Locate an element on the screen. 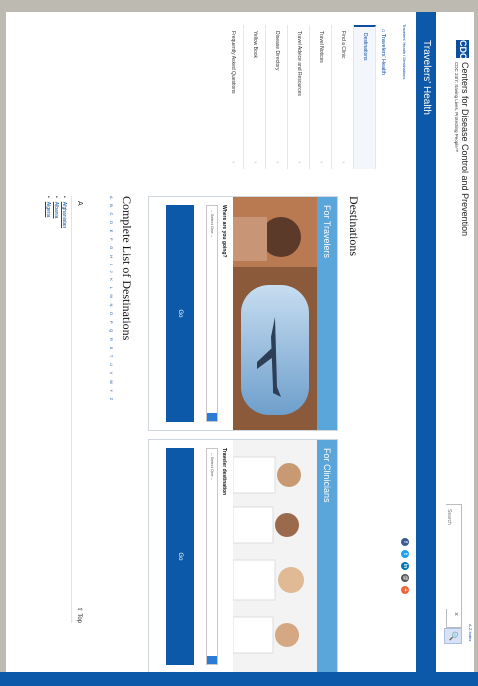 This screenshot has height=686, width=478. sidebar-item-label: Frequently Asked Questions is located at coordinates (233, 62).